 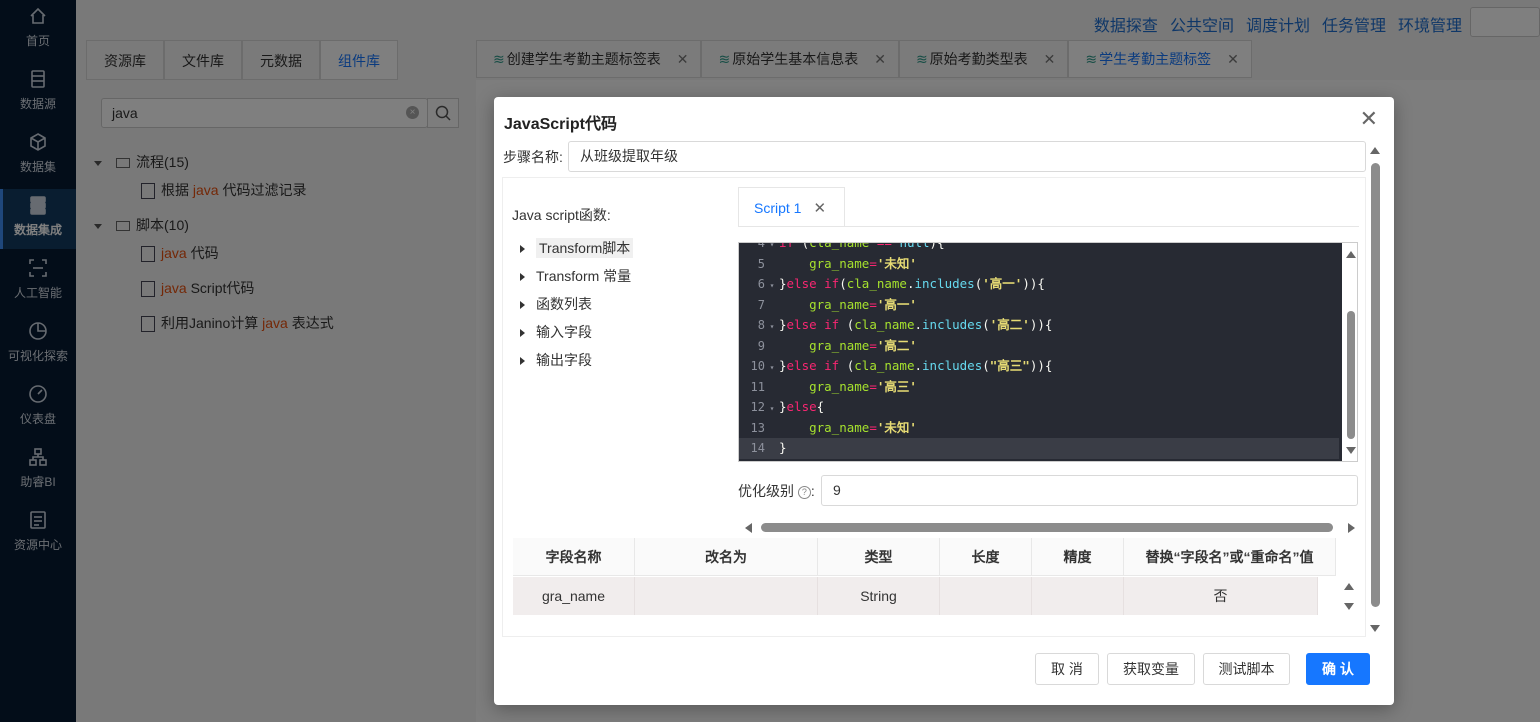 What do you see at coordinates (1039, 428) in the screenshot?
I see `code-line: 13 gra_name='未知'` at bounding box center [1039, 428].